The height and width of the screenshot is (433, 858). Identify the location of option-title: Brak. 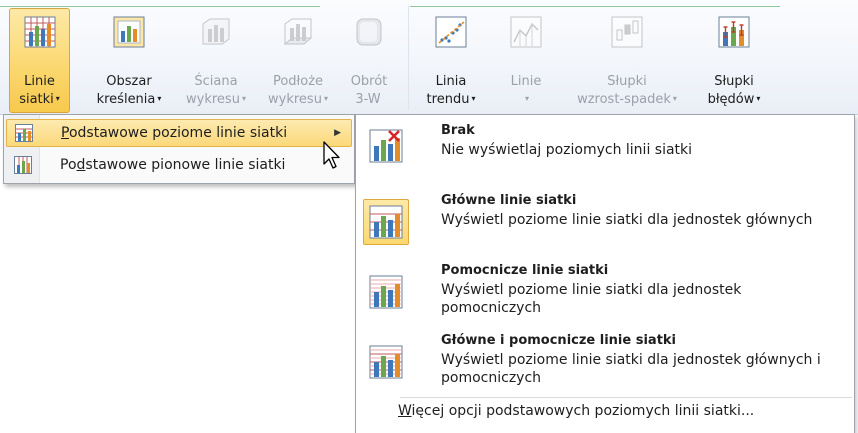
(458, 130).